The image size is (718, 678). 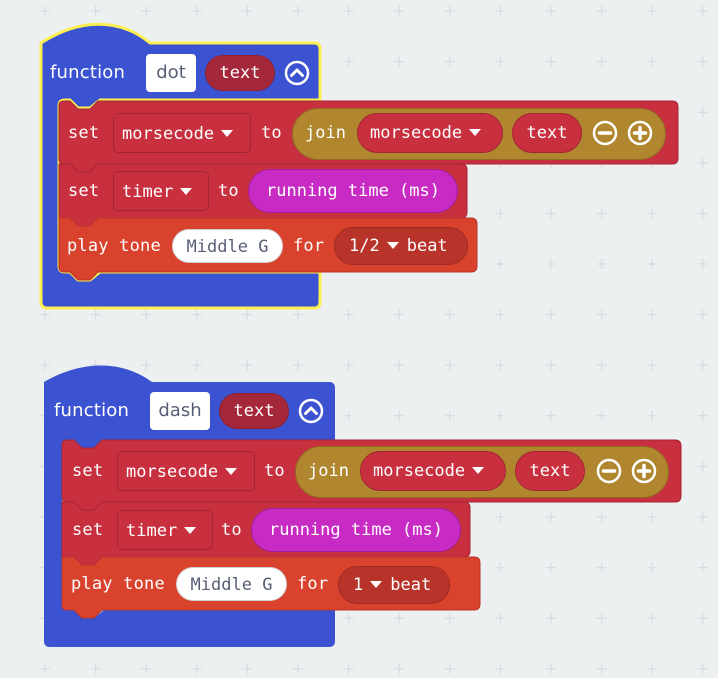 What do you see at coordinates (180, 411) in the screenshot?
I see `function-name-field: dash` at bounding box center [180, 411].